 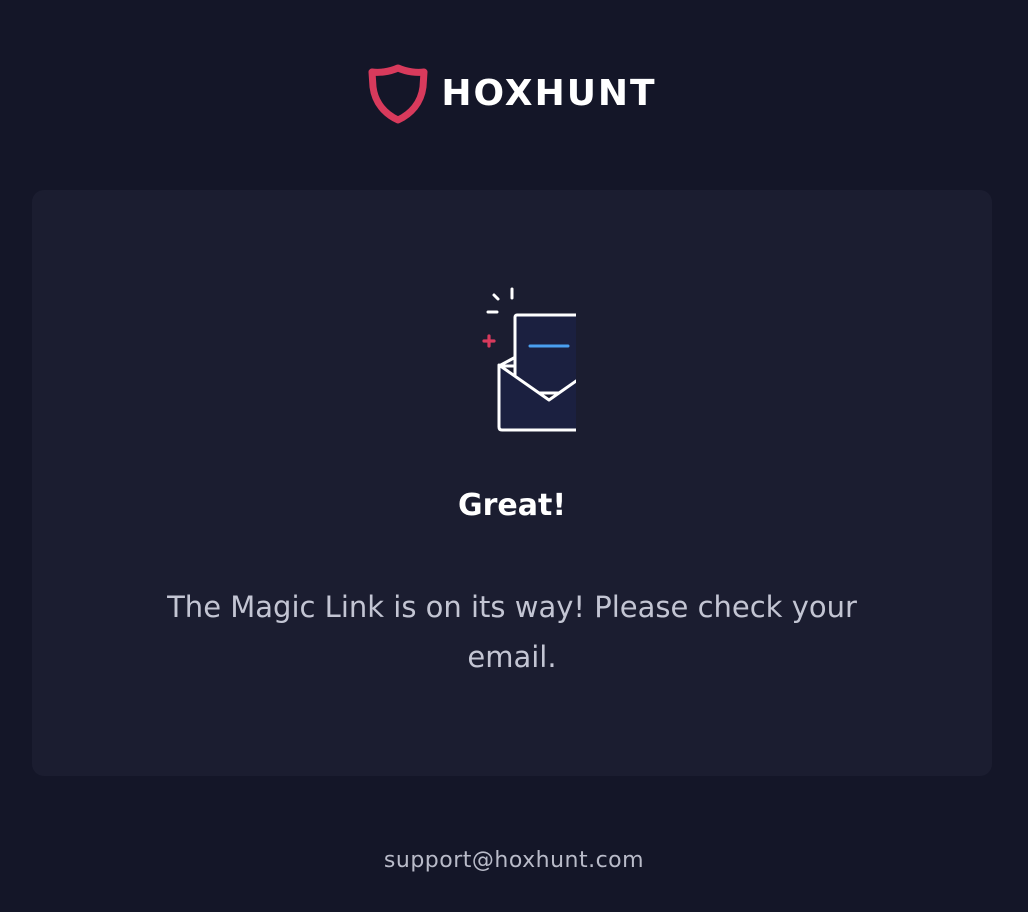 What do you see at coordinates (398, 94) in the screenshot?
I see `shield-logo-icon` at bounding box center [398, 94].